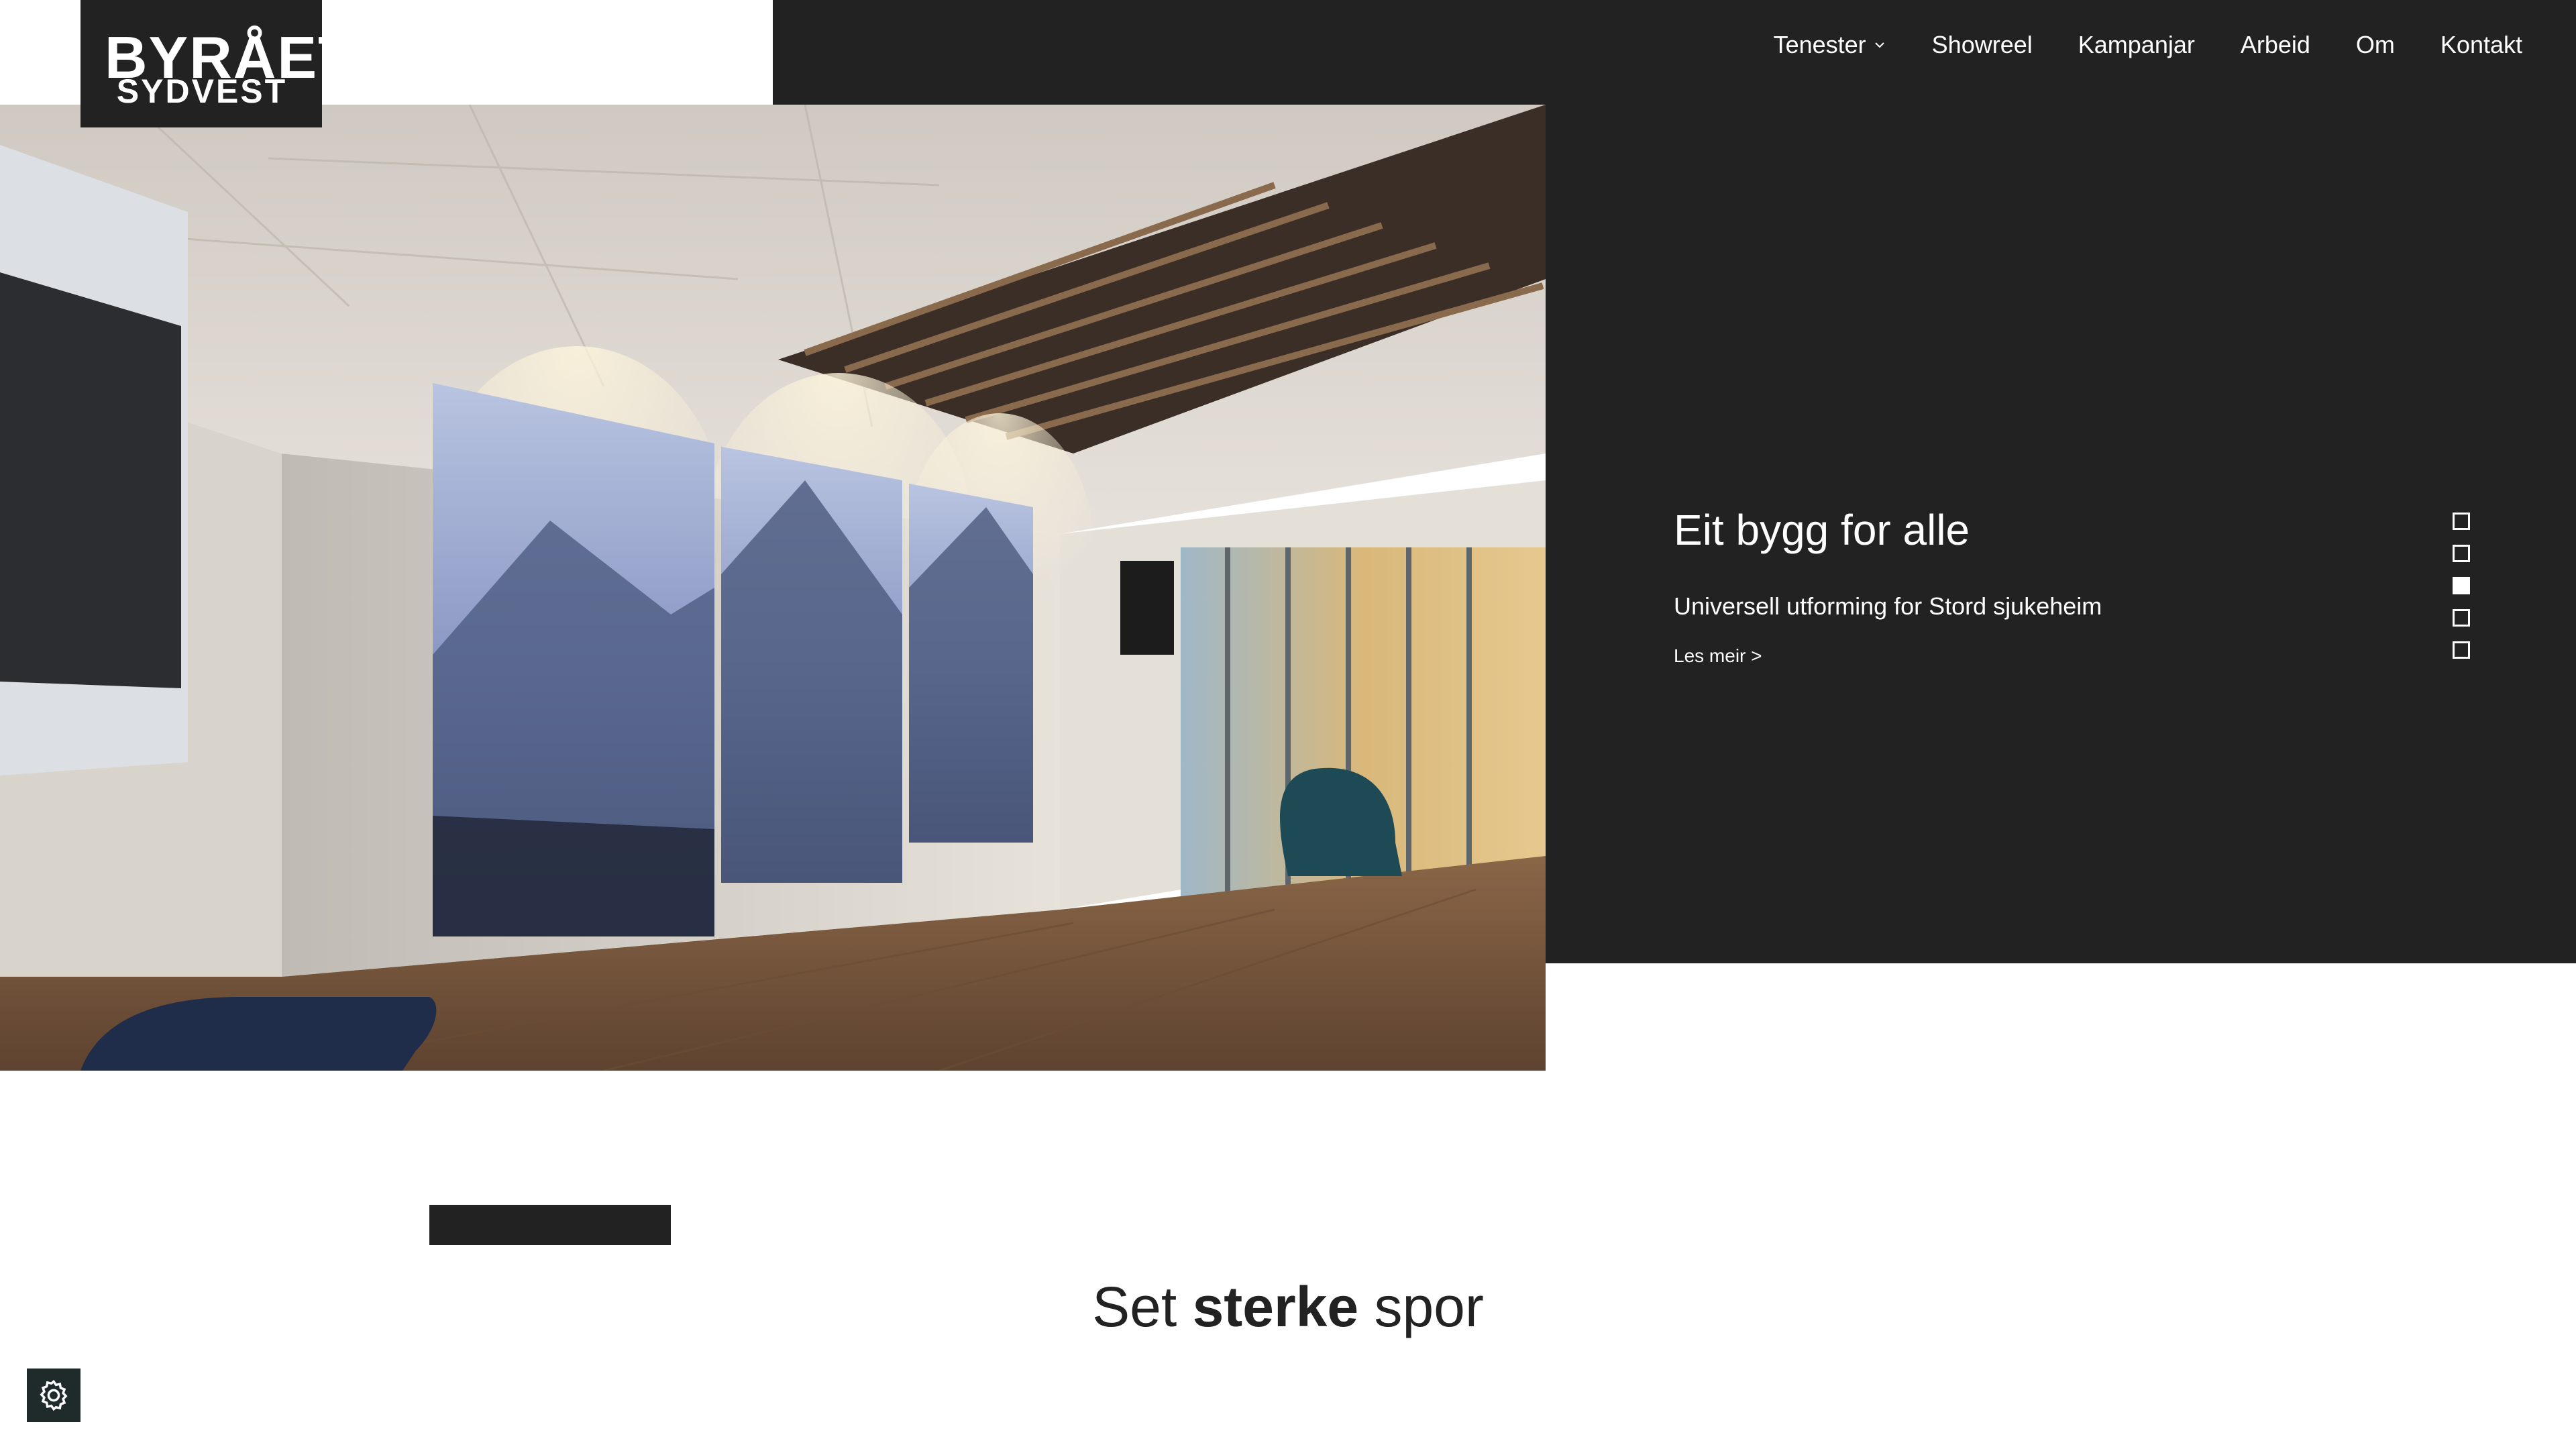 The image size is (2576, 1449). I want to click on gear-icon, so click(54, 1395).